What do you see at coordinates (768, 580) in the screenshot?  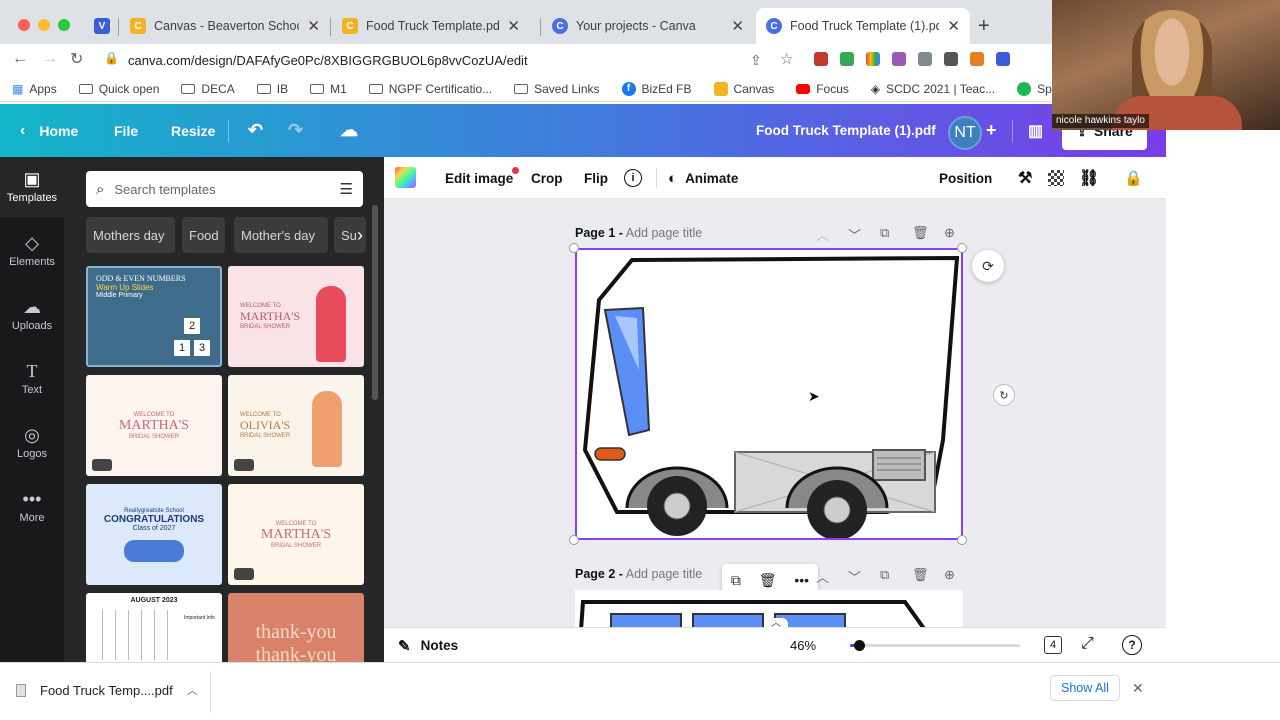 I see `delete-icon: 🗑` at bounding box center [768, 580].